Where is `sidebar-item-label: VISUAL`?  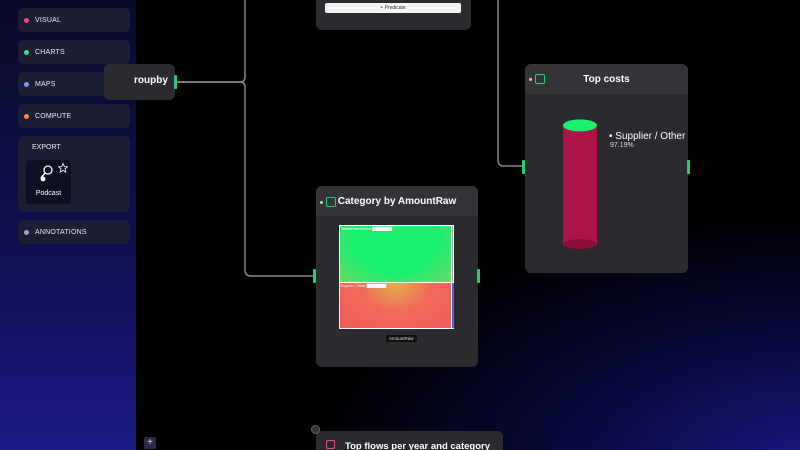
sidebar-item-label: VISUAL is located at coordinates (48, 20).